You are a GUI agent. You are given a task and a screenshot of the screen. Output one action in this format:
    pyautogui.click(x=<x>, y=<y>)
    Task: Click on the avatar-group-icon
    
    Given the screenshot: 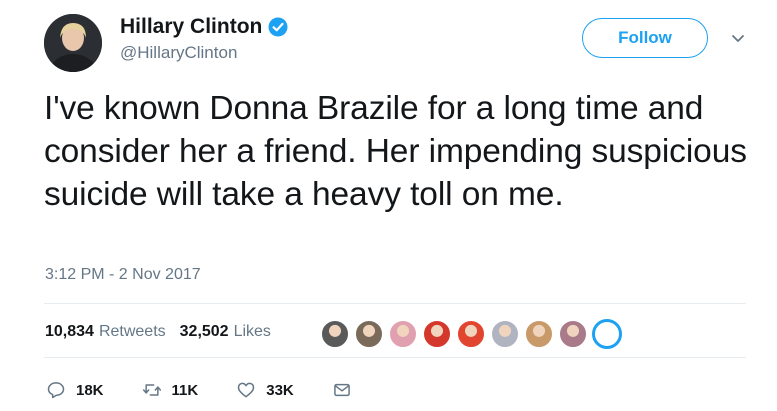 What is the action you would take?
    pyautogui.click(x=369, y=334)
    